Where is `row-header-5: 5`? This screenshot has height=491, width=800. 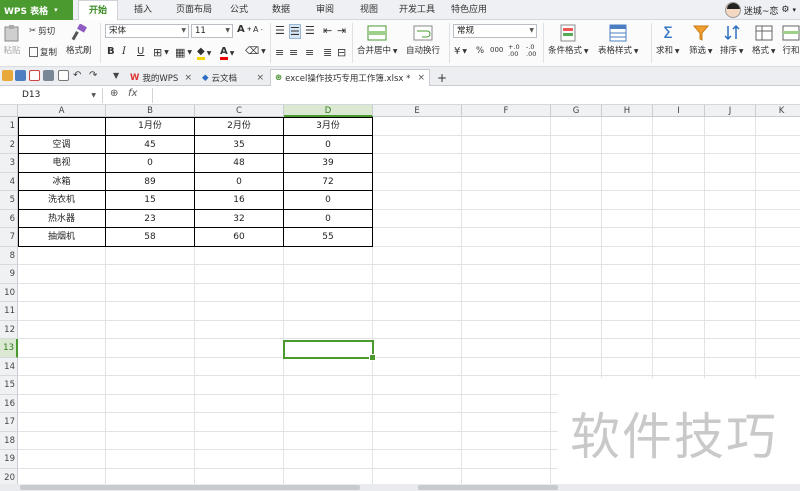 row-header-5: 5 is located at coordinates (9, 200).